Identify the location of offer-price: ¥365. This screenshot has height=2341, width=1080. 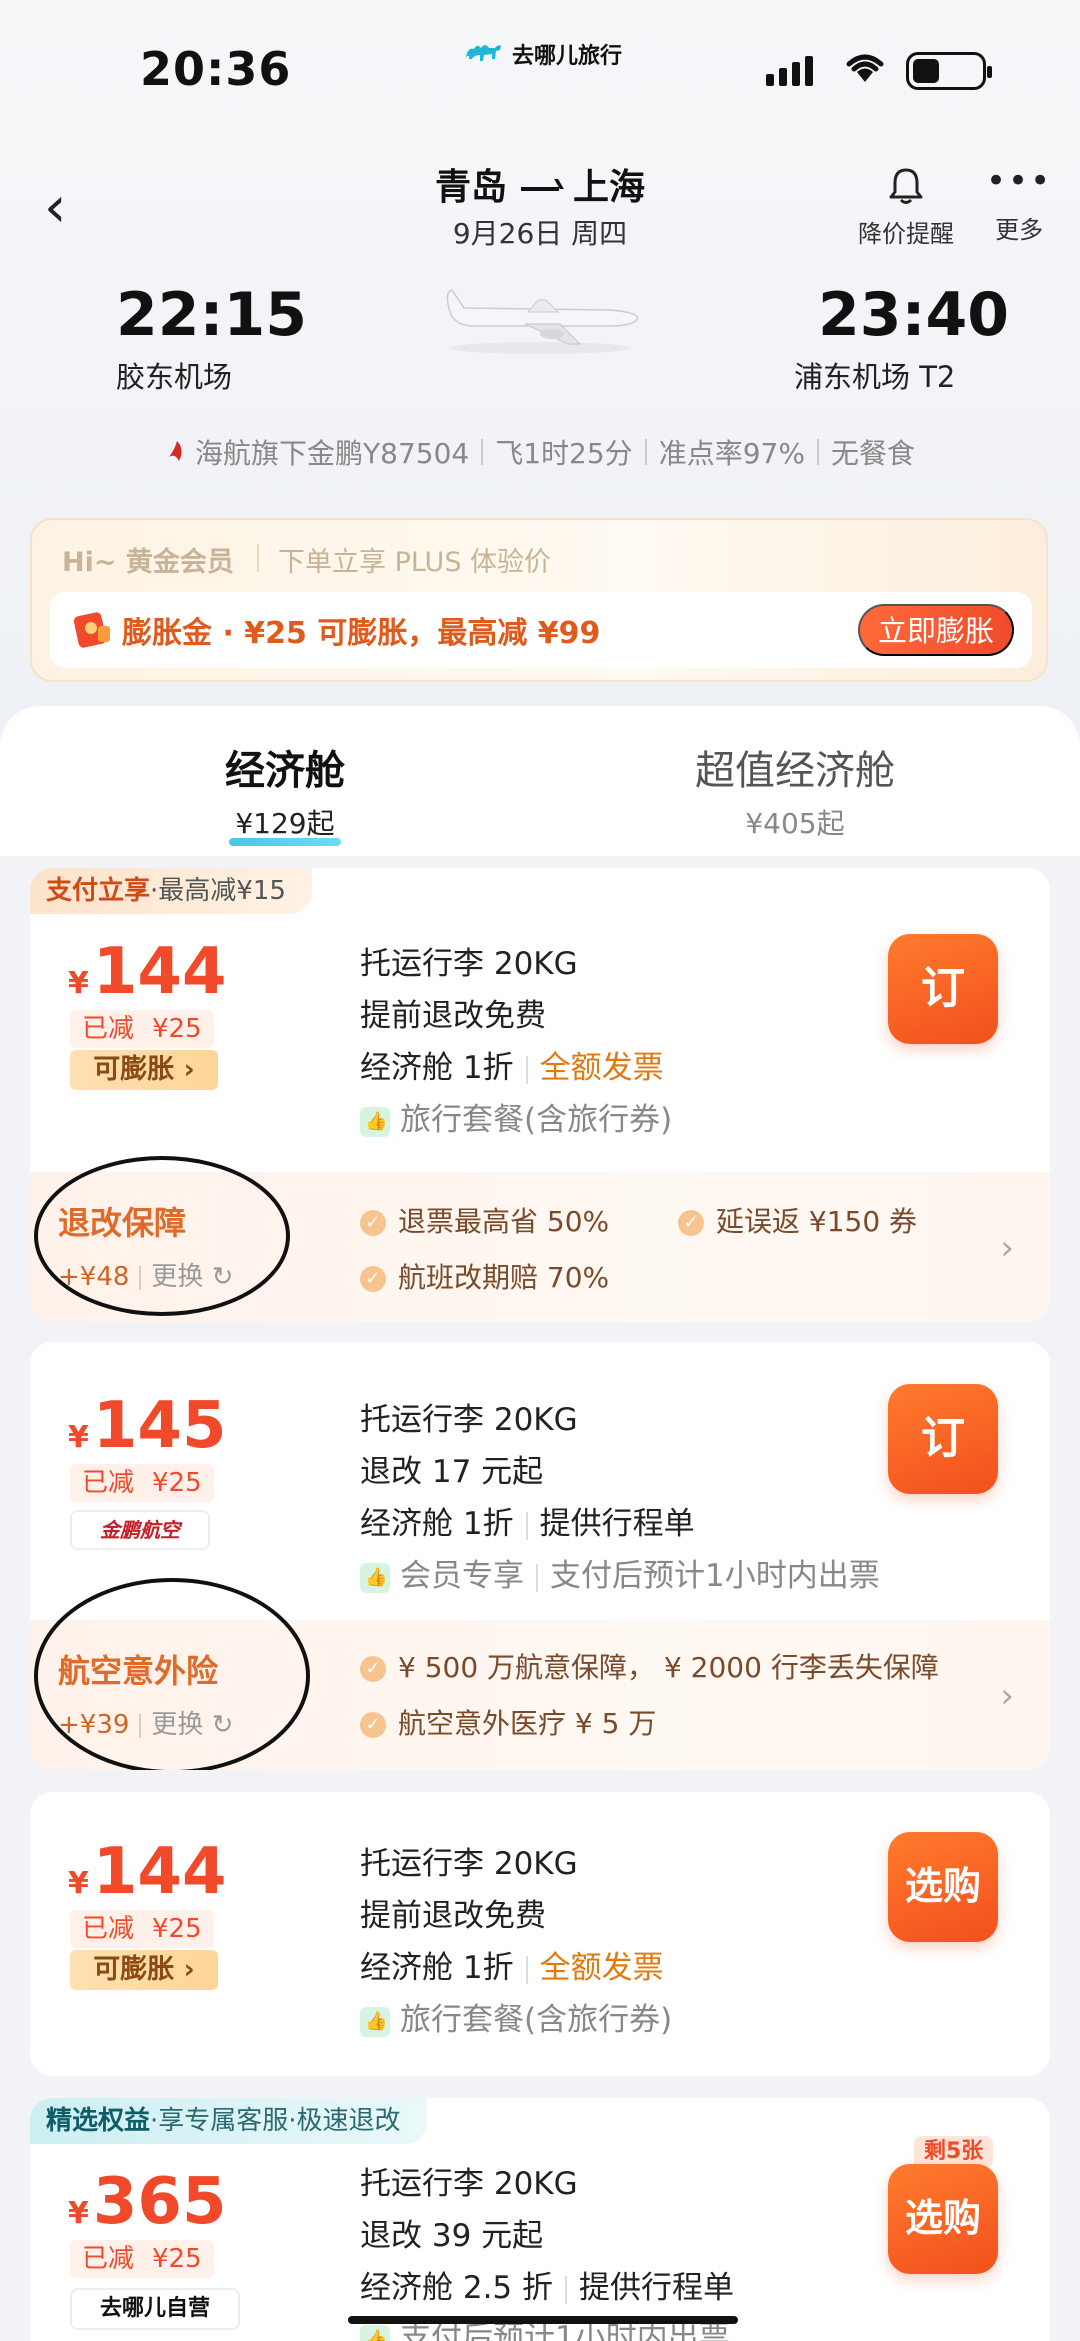
(147, 2208).